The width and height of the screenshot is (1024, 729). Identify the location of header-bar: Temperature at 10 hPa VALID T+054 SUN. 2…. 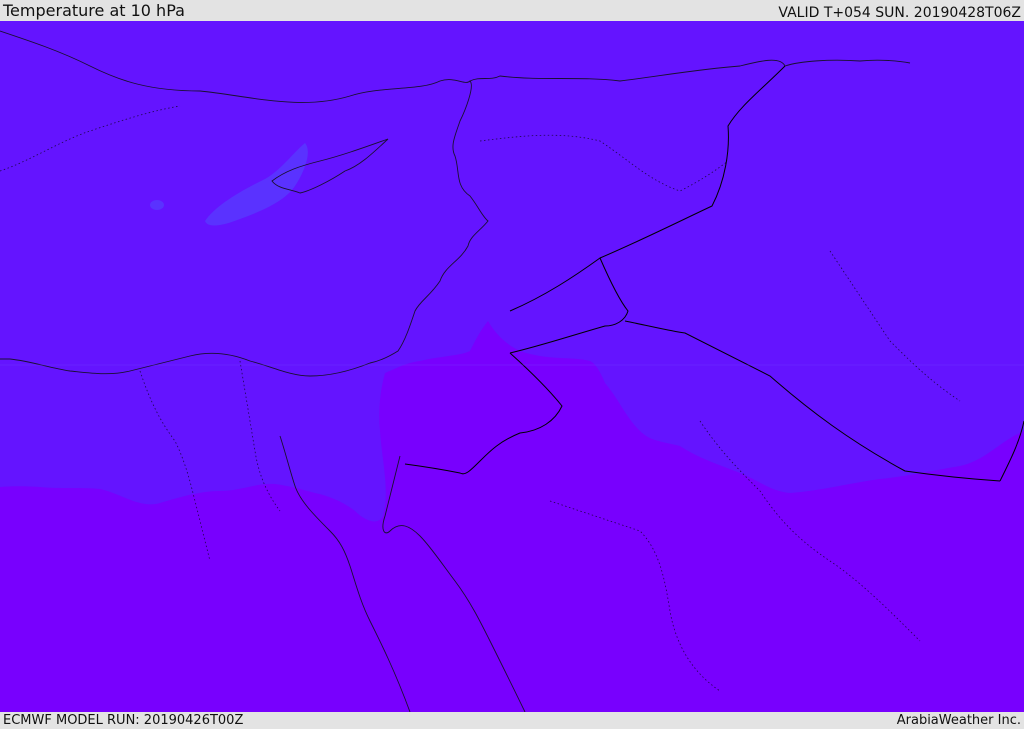
(512, 10).